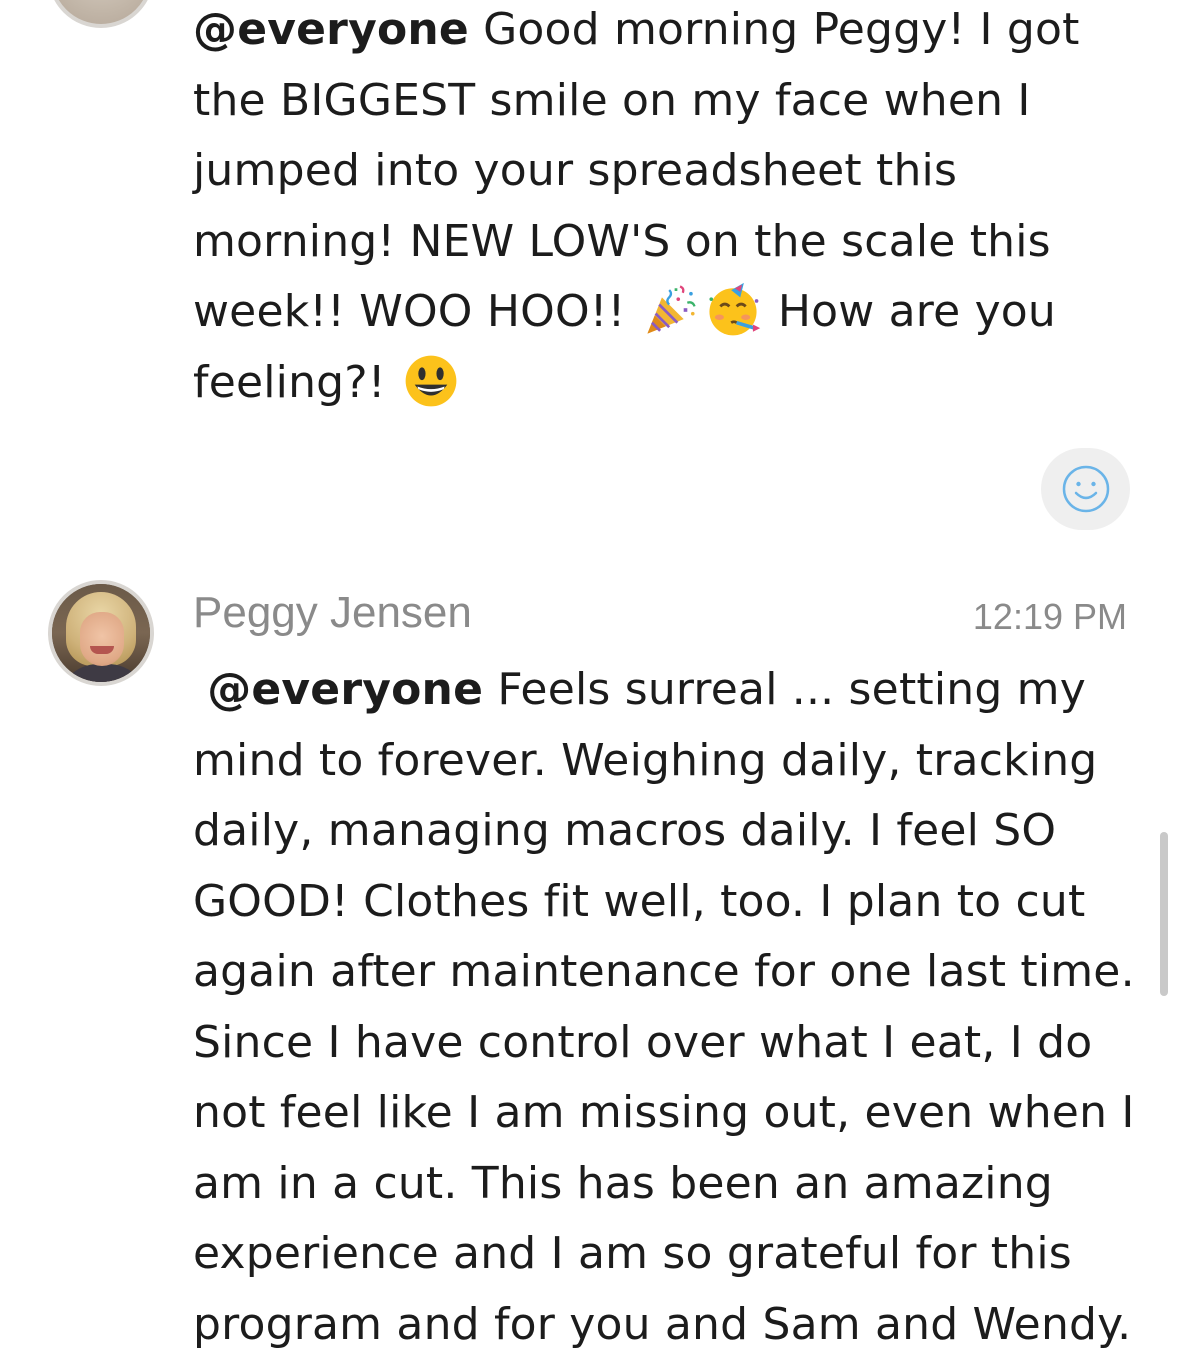 The height and width of the screenshot is (1358, 1179). I want to click on avatar-peggy-jensen, so click(101, 633).